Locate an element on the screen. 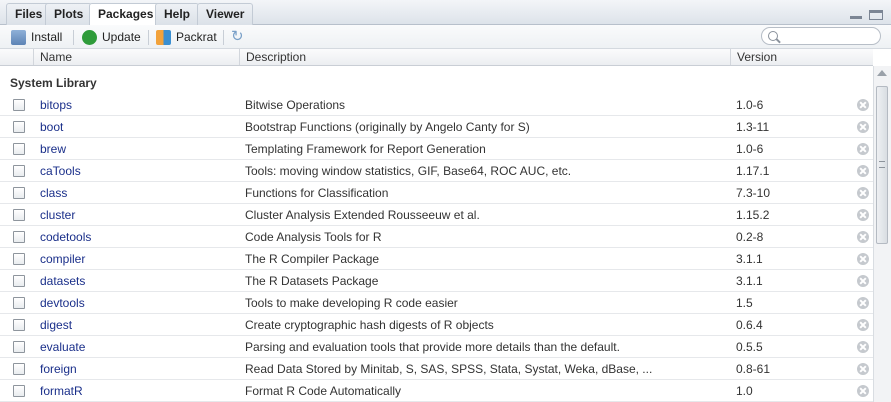 Image resolution: width=891 pixels, height=402 pixels. package-name-link: boot is located at coordinates (51, 127).